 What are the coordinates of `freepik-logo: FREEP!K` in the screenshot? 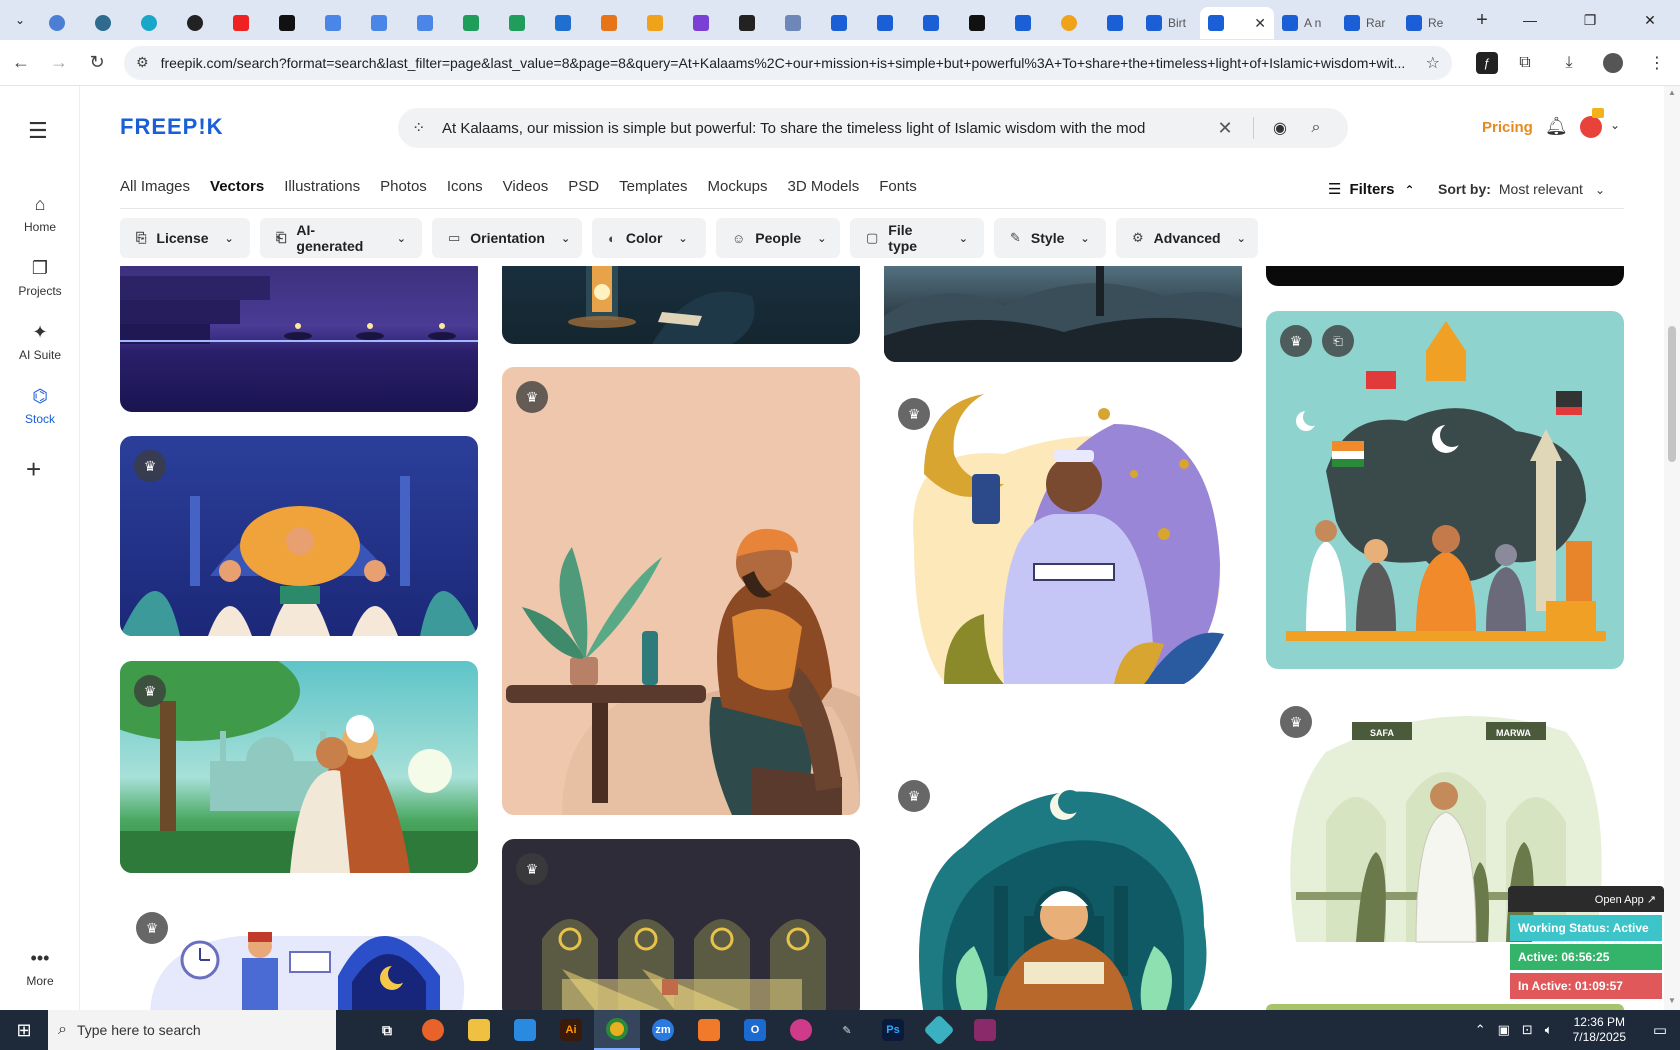 It's located at (172, 127).